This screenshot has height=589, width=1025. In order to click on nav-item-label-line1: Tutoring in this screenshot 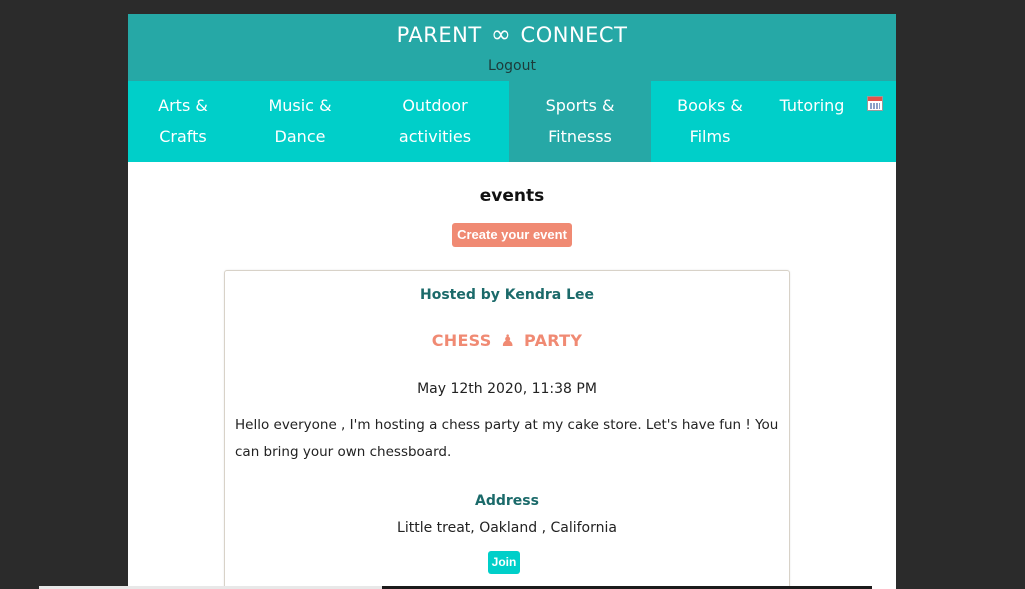, I will do `click(812, 105)`.